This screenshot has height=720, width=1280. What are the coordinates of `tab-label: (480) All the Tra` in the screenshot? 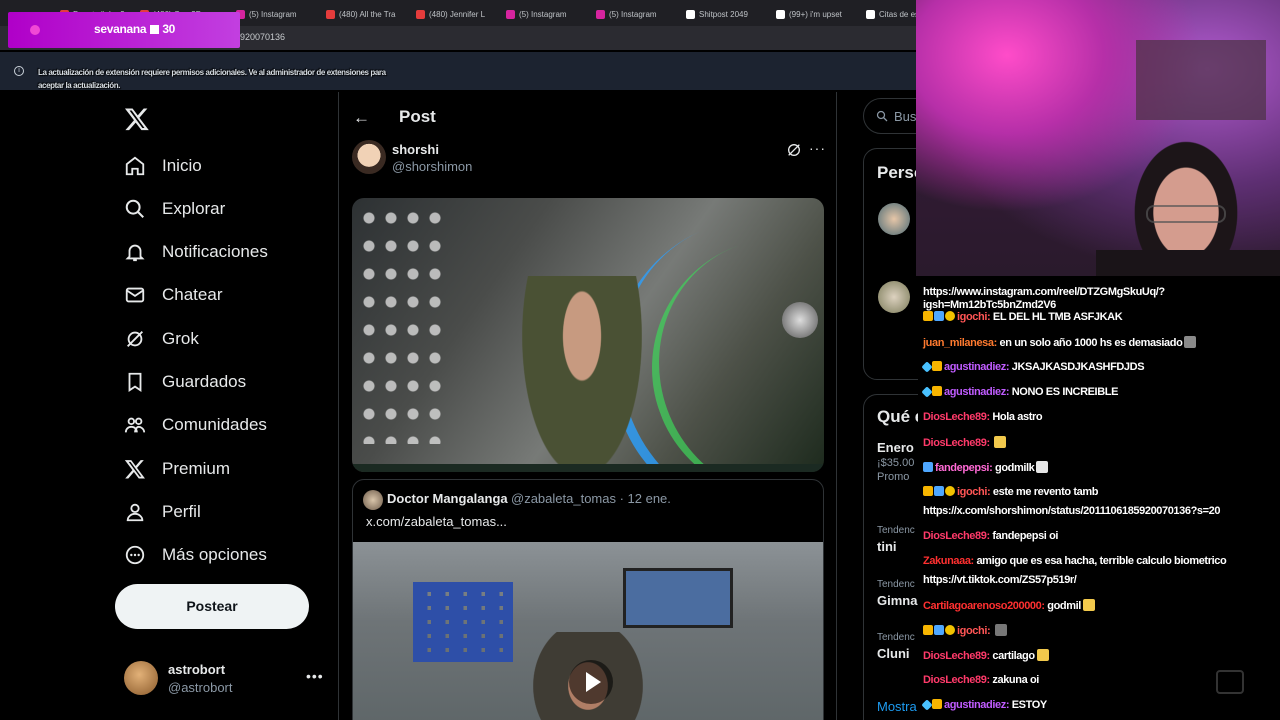 It's located at (367, 14).